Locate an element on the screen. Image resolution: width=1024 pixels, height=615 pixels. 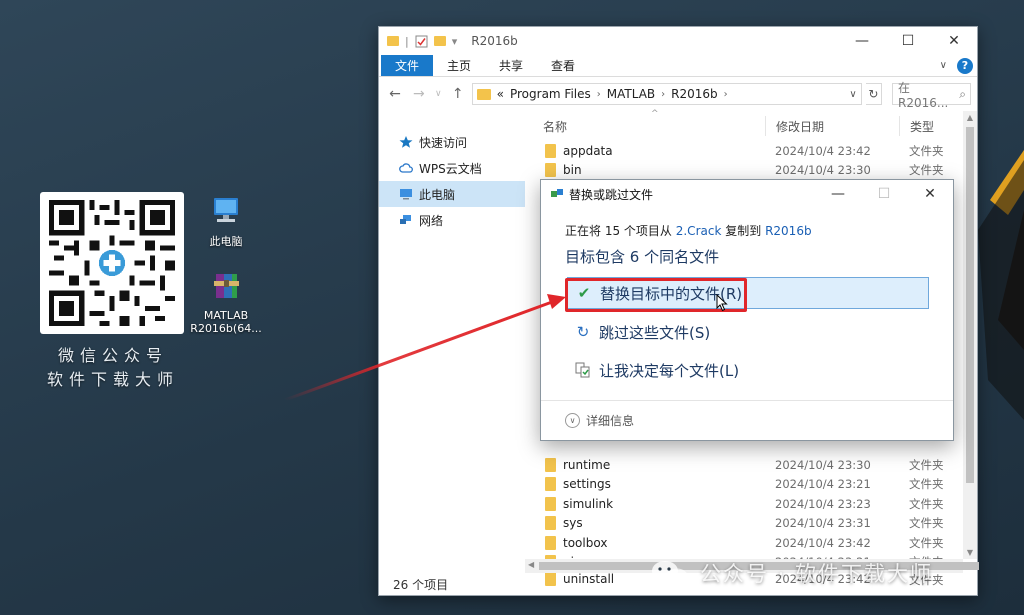
refresh-icon: ↻ is located at coordinates (874, 94).